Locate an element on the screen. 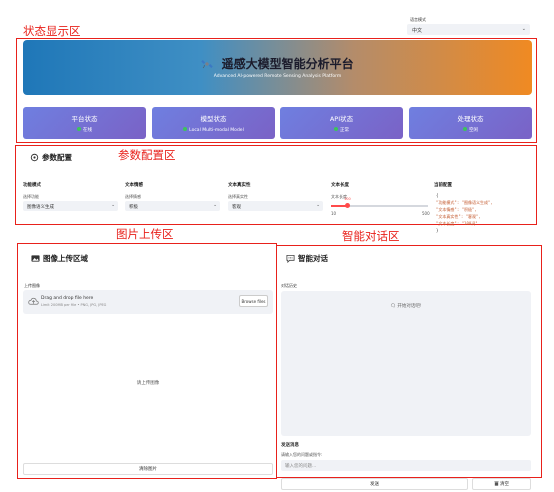 The height and width of the screenshot is (492, 554). json-line: "文本情感": "积极", is located at coordinates (456, 209).